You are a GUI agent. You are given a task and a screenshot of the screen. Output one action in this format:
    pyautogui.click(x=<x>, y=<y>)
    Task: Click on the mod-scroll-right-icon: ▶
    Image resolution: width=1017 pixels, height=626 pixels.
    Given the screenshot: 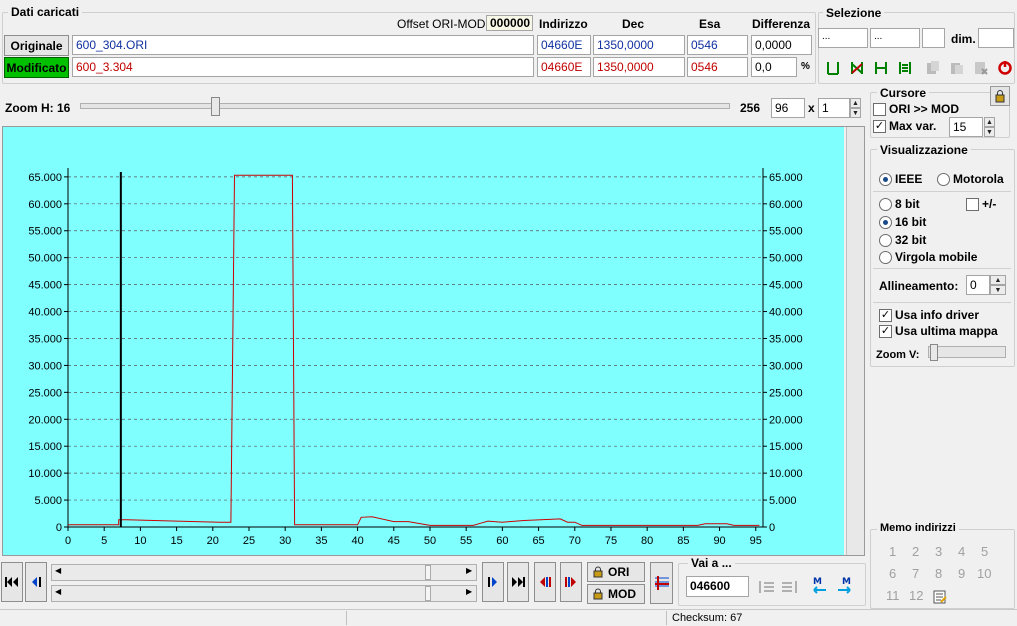 What is the action you would take?
    pyautogui.click(x=469, y=591)
    